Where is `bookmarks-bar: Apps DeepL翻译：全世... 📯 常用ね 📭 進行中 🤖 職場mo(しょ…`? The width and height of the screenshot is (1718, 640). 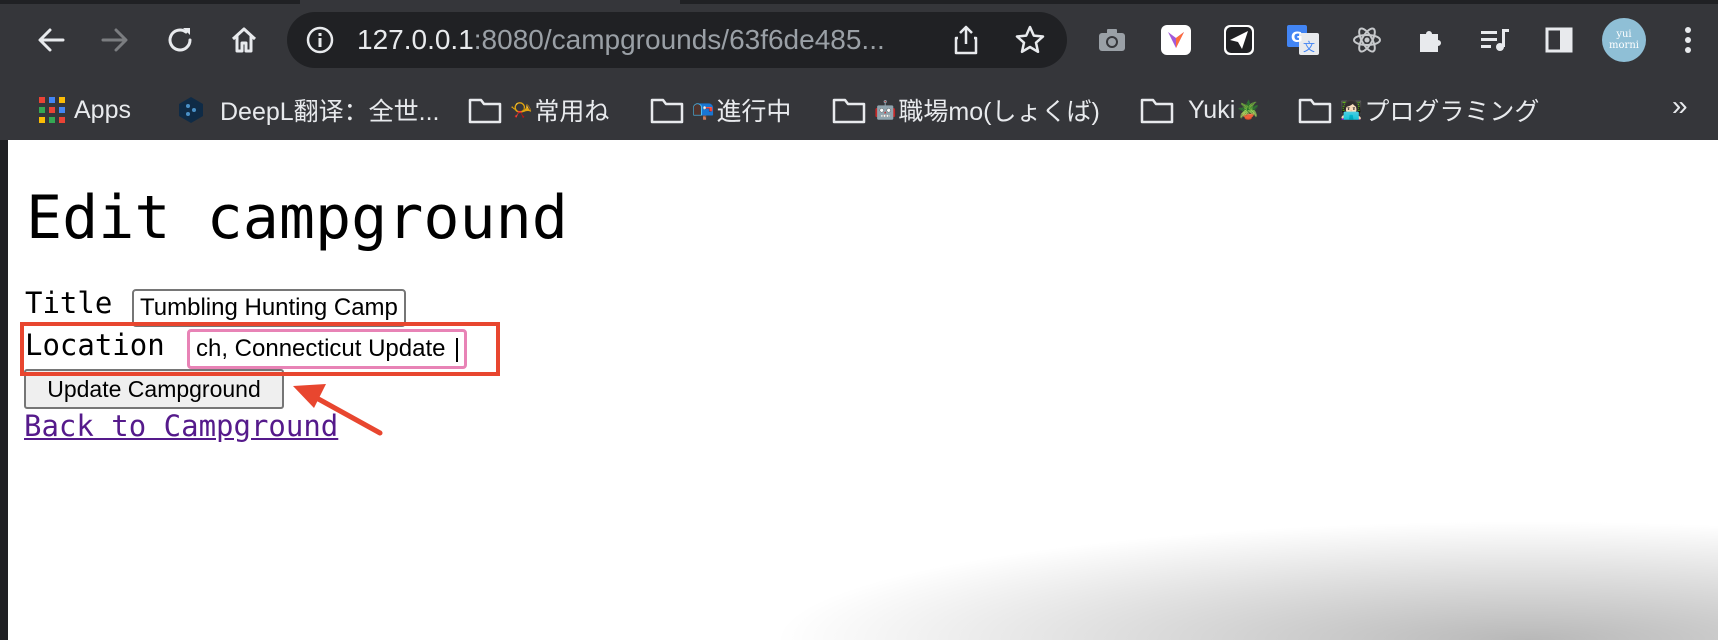 bookmarks-bar: Apps DeepL翻译：全世... 📯 常用ね 📭 進行中 🤖 職場mo(しょ… is located at coordinates (859, 110).